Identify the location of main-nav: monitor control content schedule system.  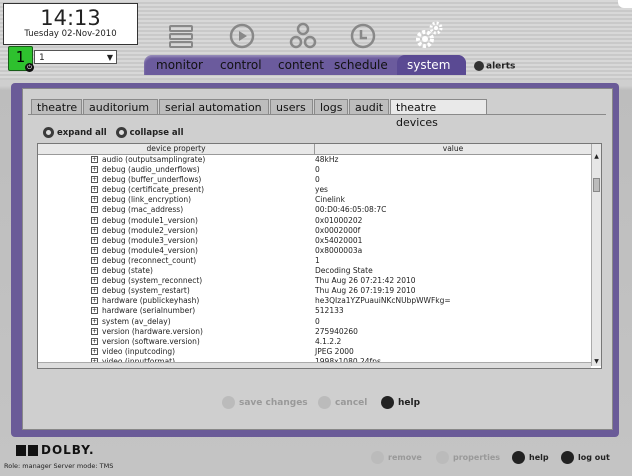
(305, 65).